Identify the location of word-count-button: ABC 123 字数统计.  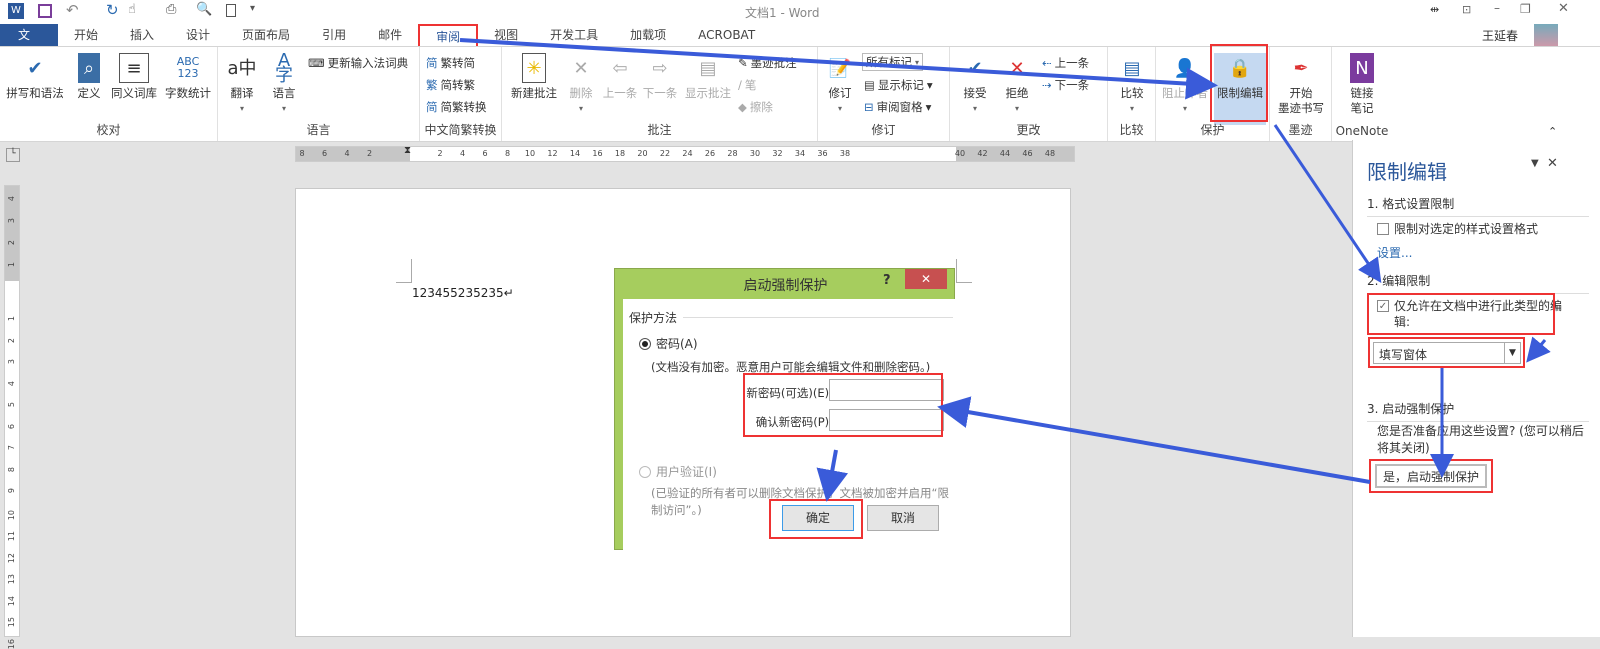
(188, 77).